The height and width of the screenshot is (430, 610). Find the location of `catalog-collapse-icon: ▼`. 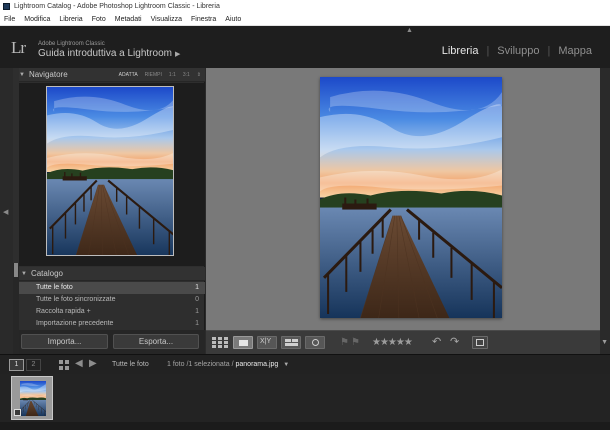

catalog-collapse-icon: ▼ is located at coordinates (24, 273).